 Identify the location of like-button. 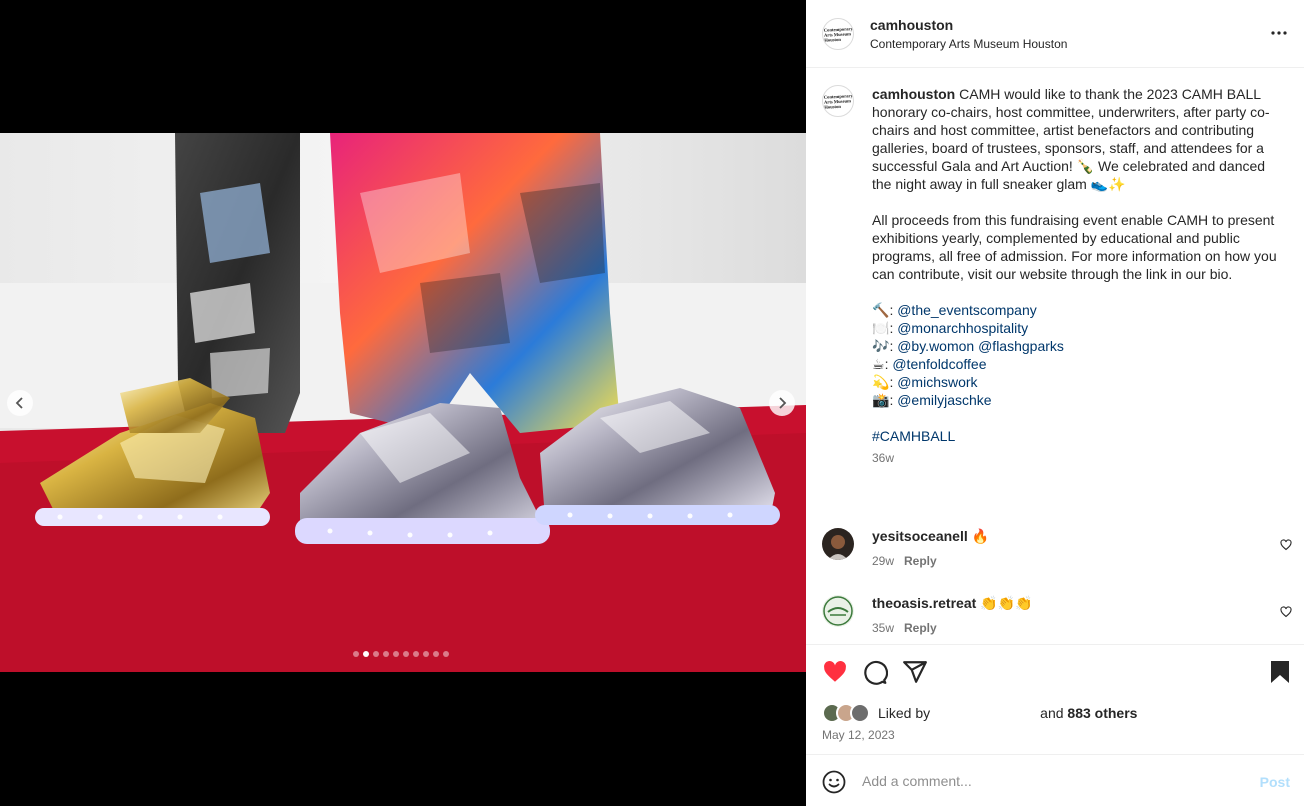
(835, 674).